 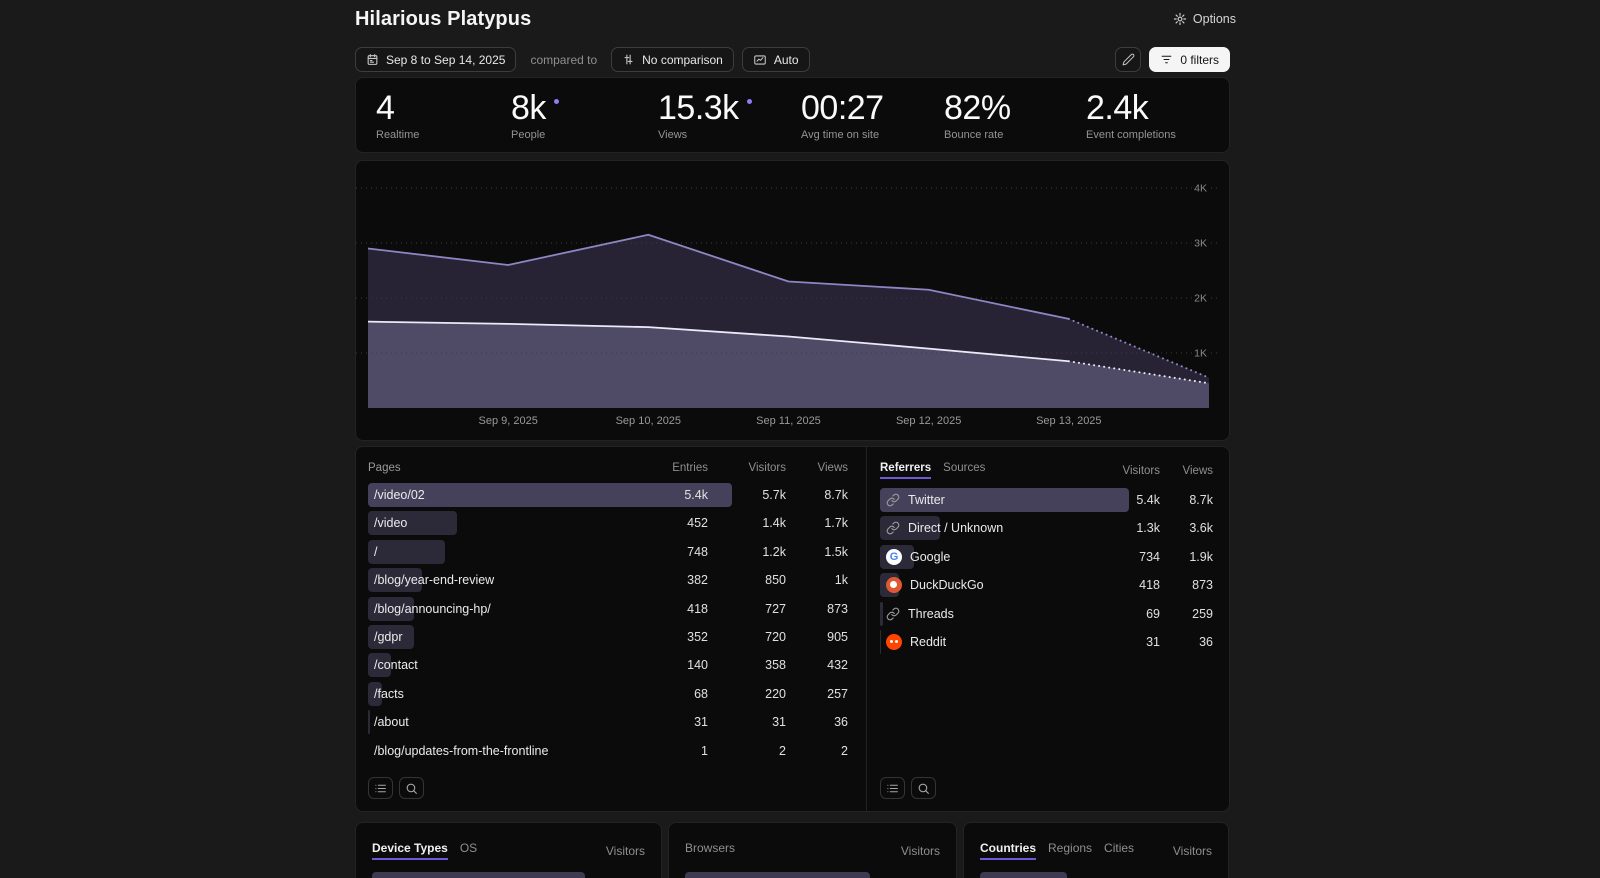 I want to click on browsers-header: Browsers Visitors, so click(x=812, y=850).